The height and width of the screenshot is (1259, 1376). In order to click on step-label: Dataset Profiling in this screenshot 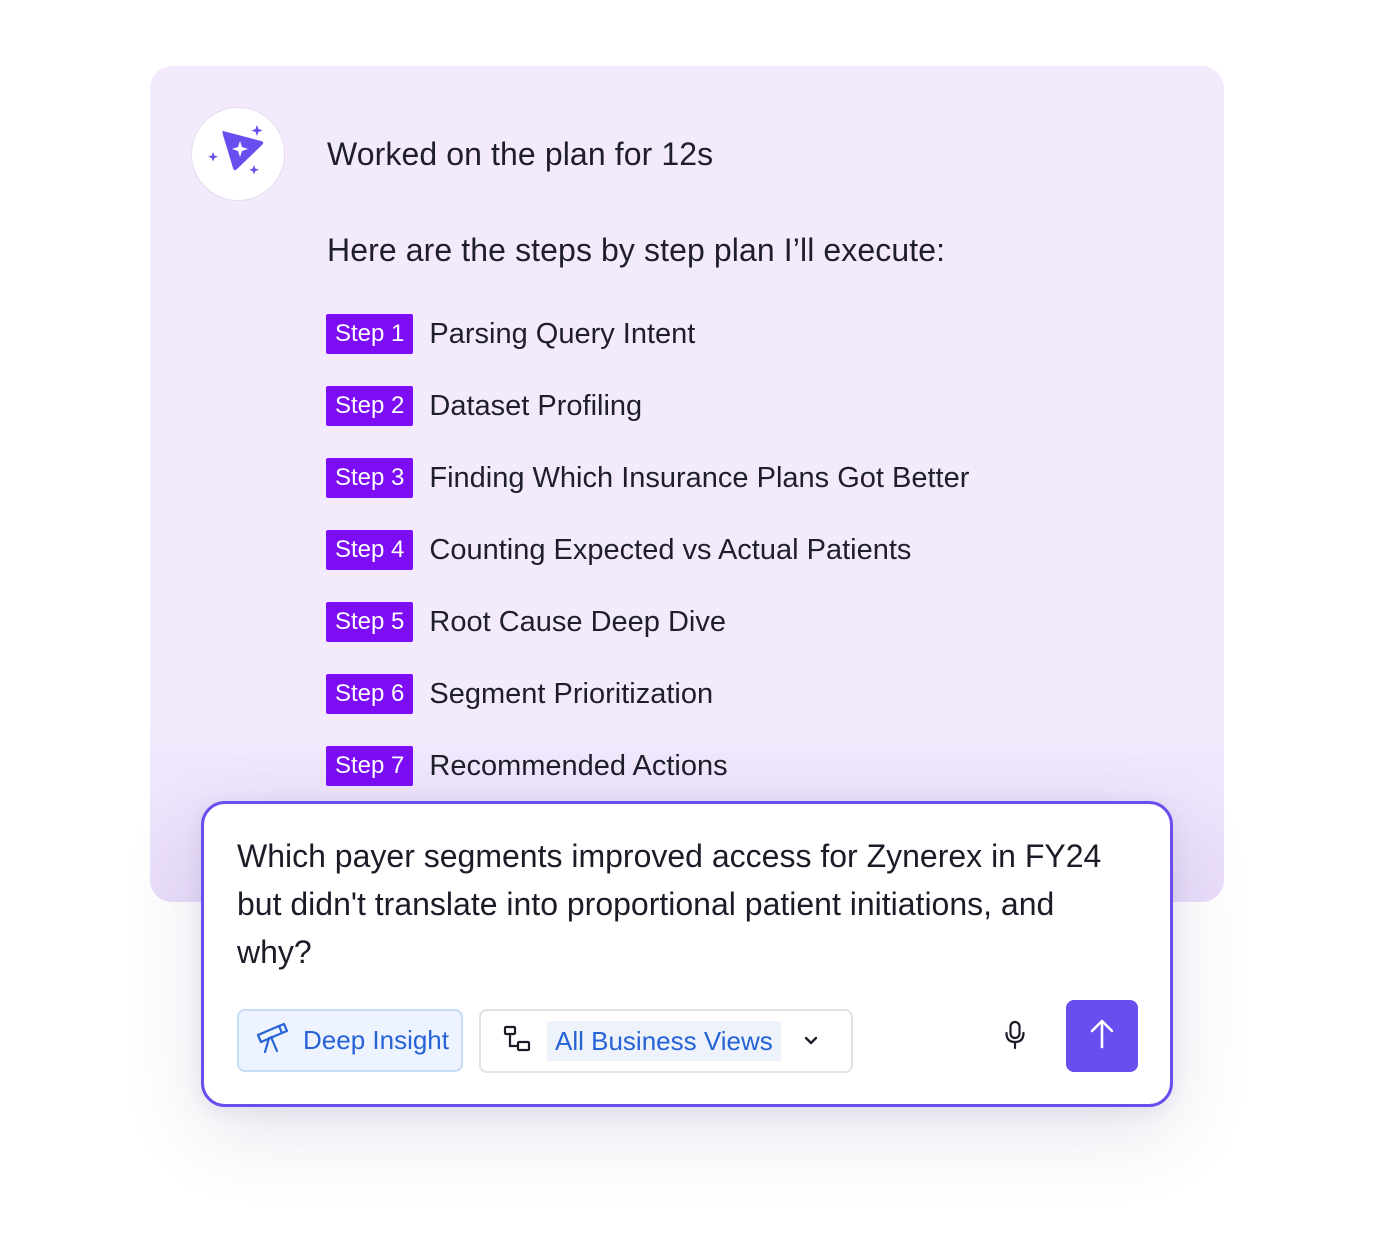, I will do `click(536, 405)`.